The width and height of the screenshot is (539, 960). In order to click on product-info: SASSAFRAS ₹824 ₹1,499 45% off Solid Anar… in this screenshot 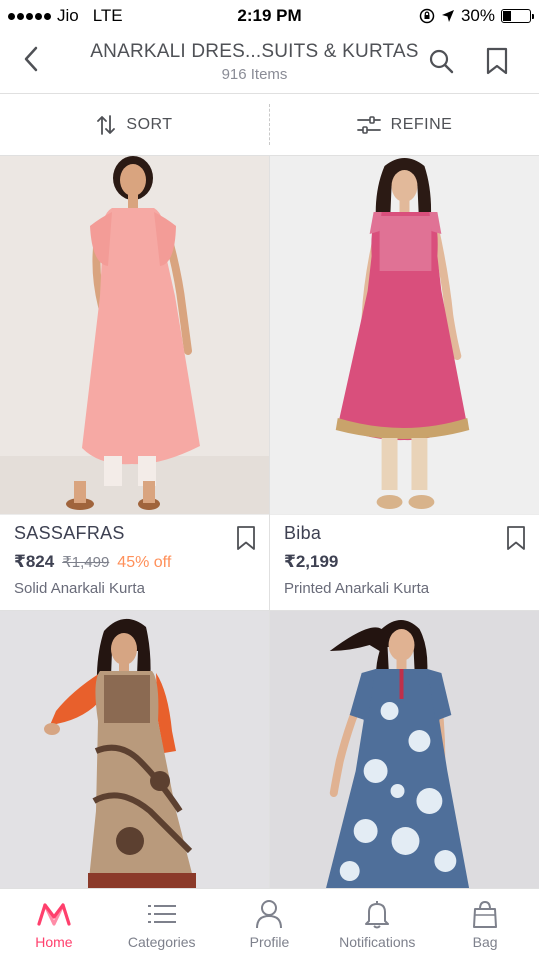, I will do `click(134, 562)`.